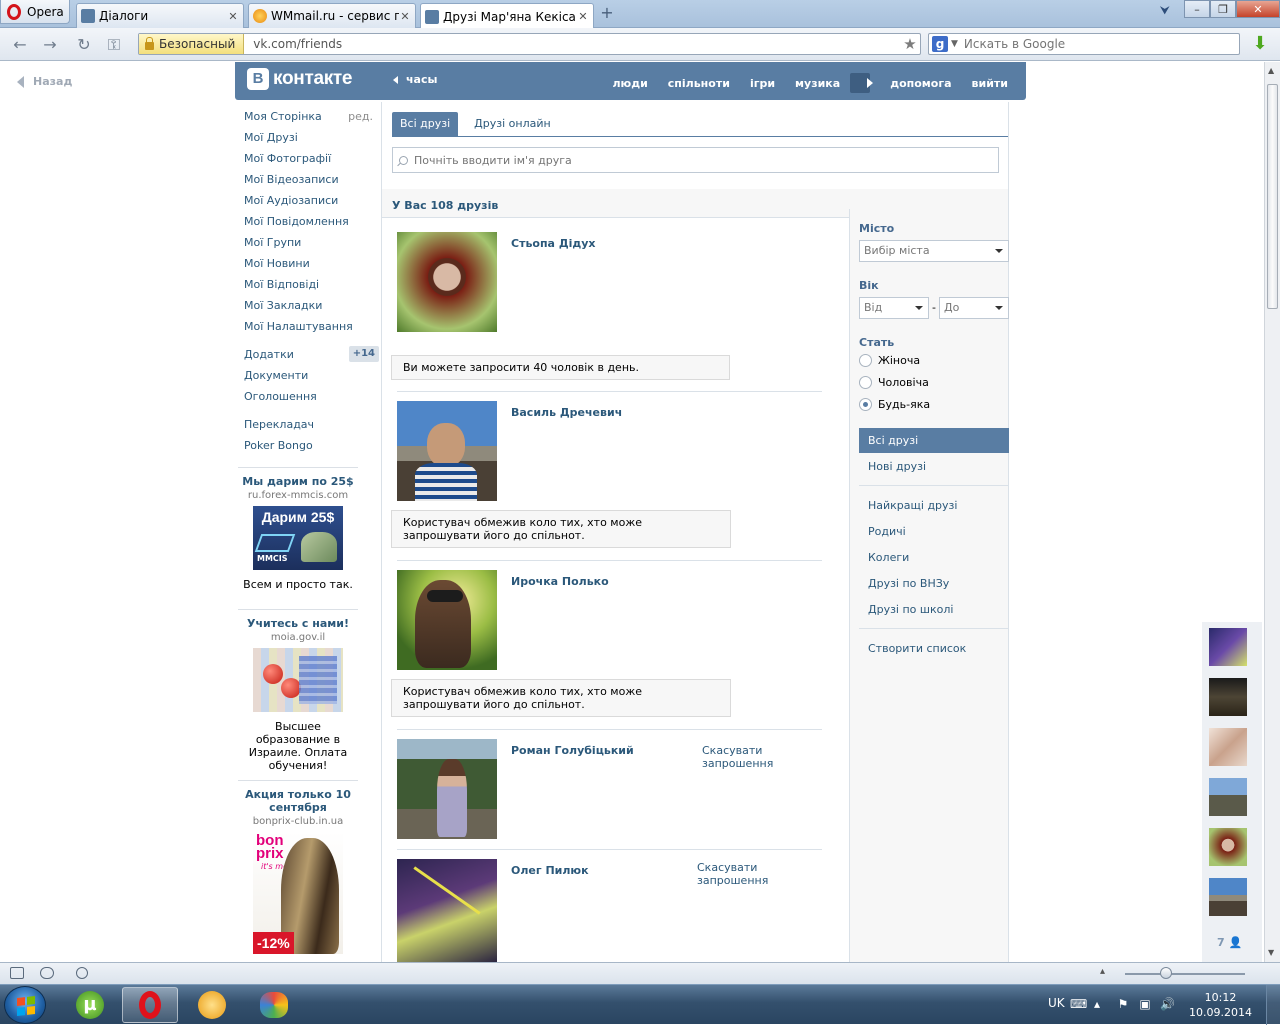 This screenshot has height=1025, width=1280. What do you see at coordinates (311, 162) in the screenshot?
I see `left-menu-item-photos: Мої Фотографії` at bounding box center [311, 162].